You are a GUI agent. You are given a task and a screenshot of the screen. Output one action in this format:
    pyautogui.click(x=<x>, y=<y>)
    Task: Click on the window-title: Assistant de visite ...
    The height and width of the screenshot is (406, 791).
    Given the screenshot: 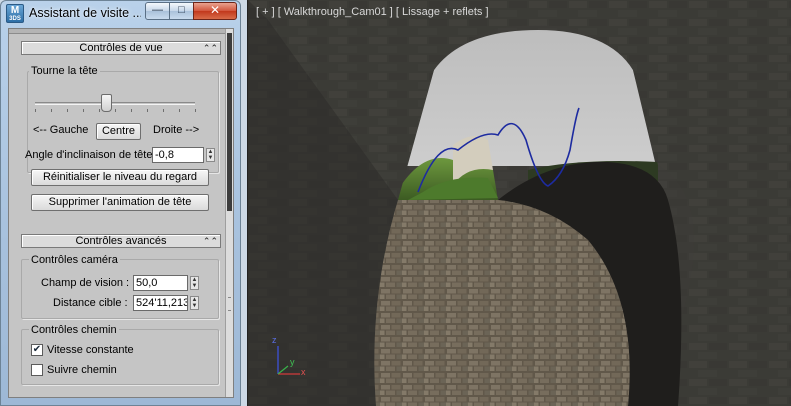 What is the action you would take?
    pyautogui.click(x=85, y=13)
    